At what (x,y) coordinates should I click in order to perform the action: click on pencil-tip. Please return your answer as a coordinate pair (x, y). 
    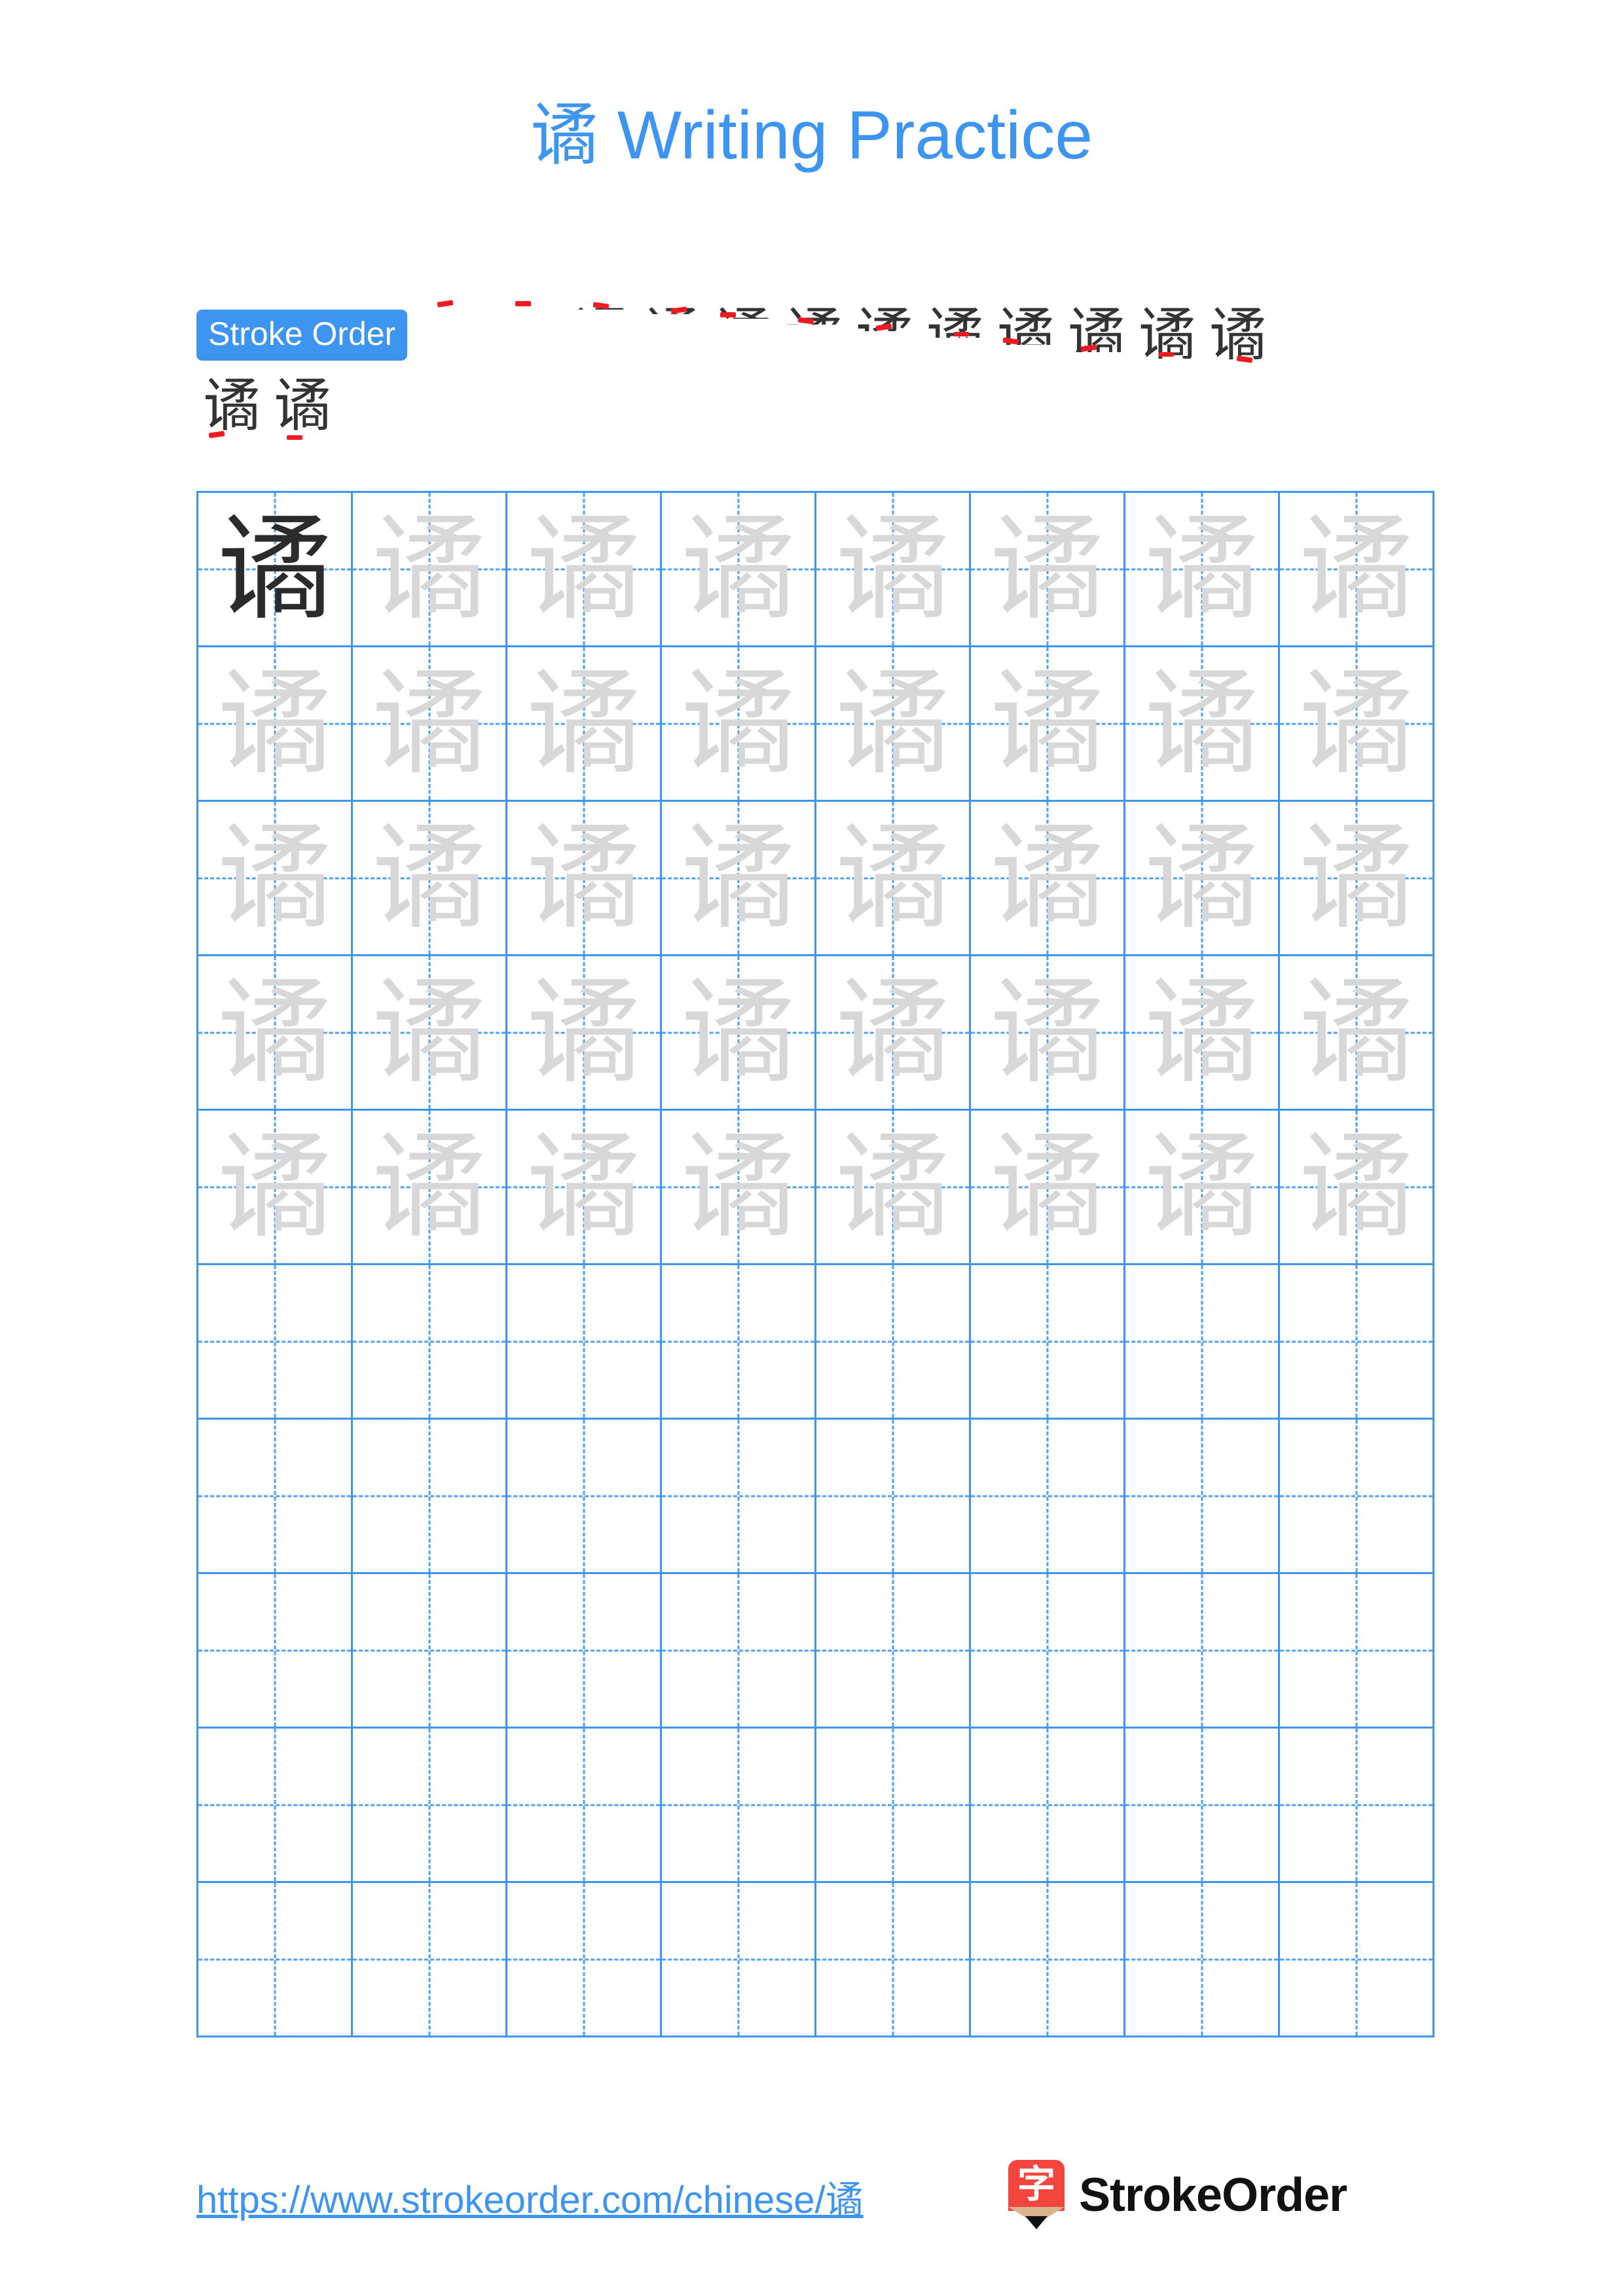
    Looking at the image, I should click on (1036, 2222).